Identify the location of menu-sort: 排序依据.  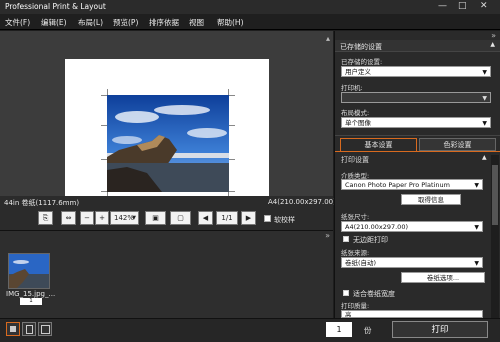
(164, 22).